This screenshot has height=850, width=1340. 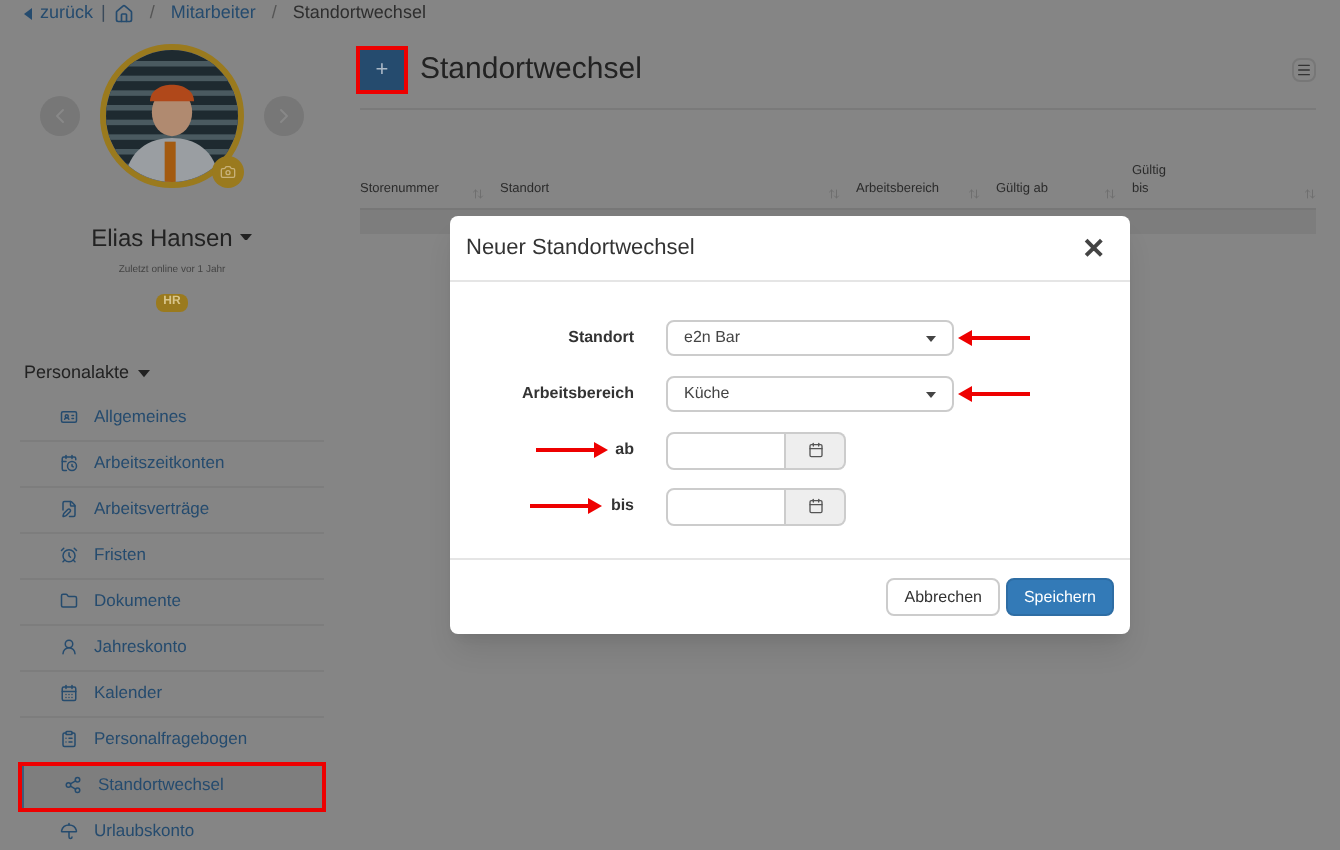 What do you see at coordinates (172, 602) in the screenshot?
I see `sidebar-item: Dokumente` at bounding box center [172, 602].